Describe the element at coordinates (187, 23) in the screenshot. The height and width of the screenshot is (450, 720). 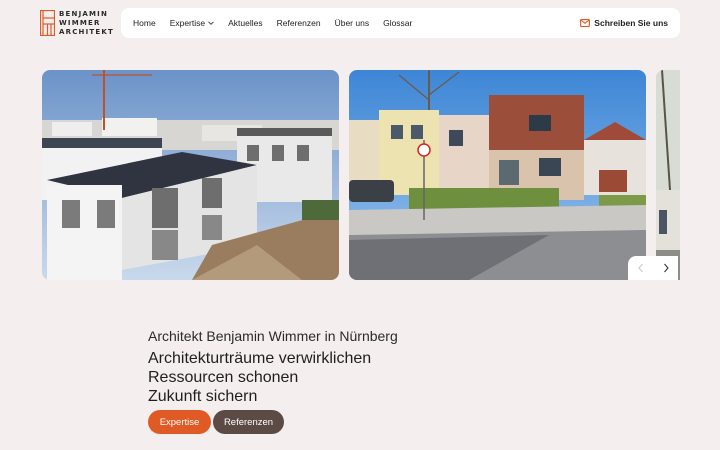
I see `nav-expertise-label: Expertise` at that location.